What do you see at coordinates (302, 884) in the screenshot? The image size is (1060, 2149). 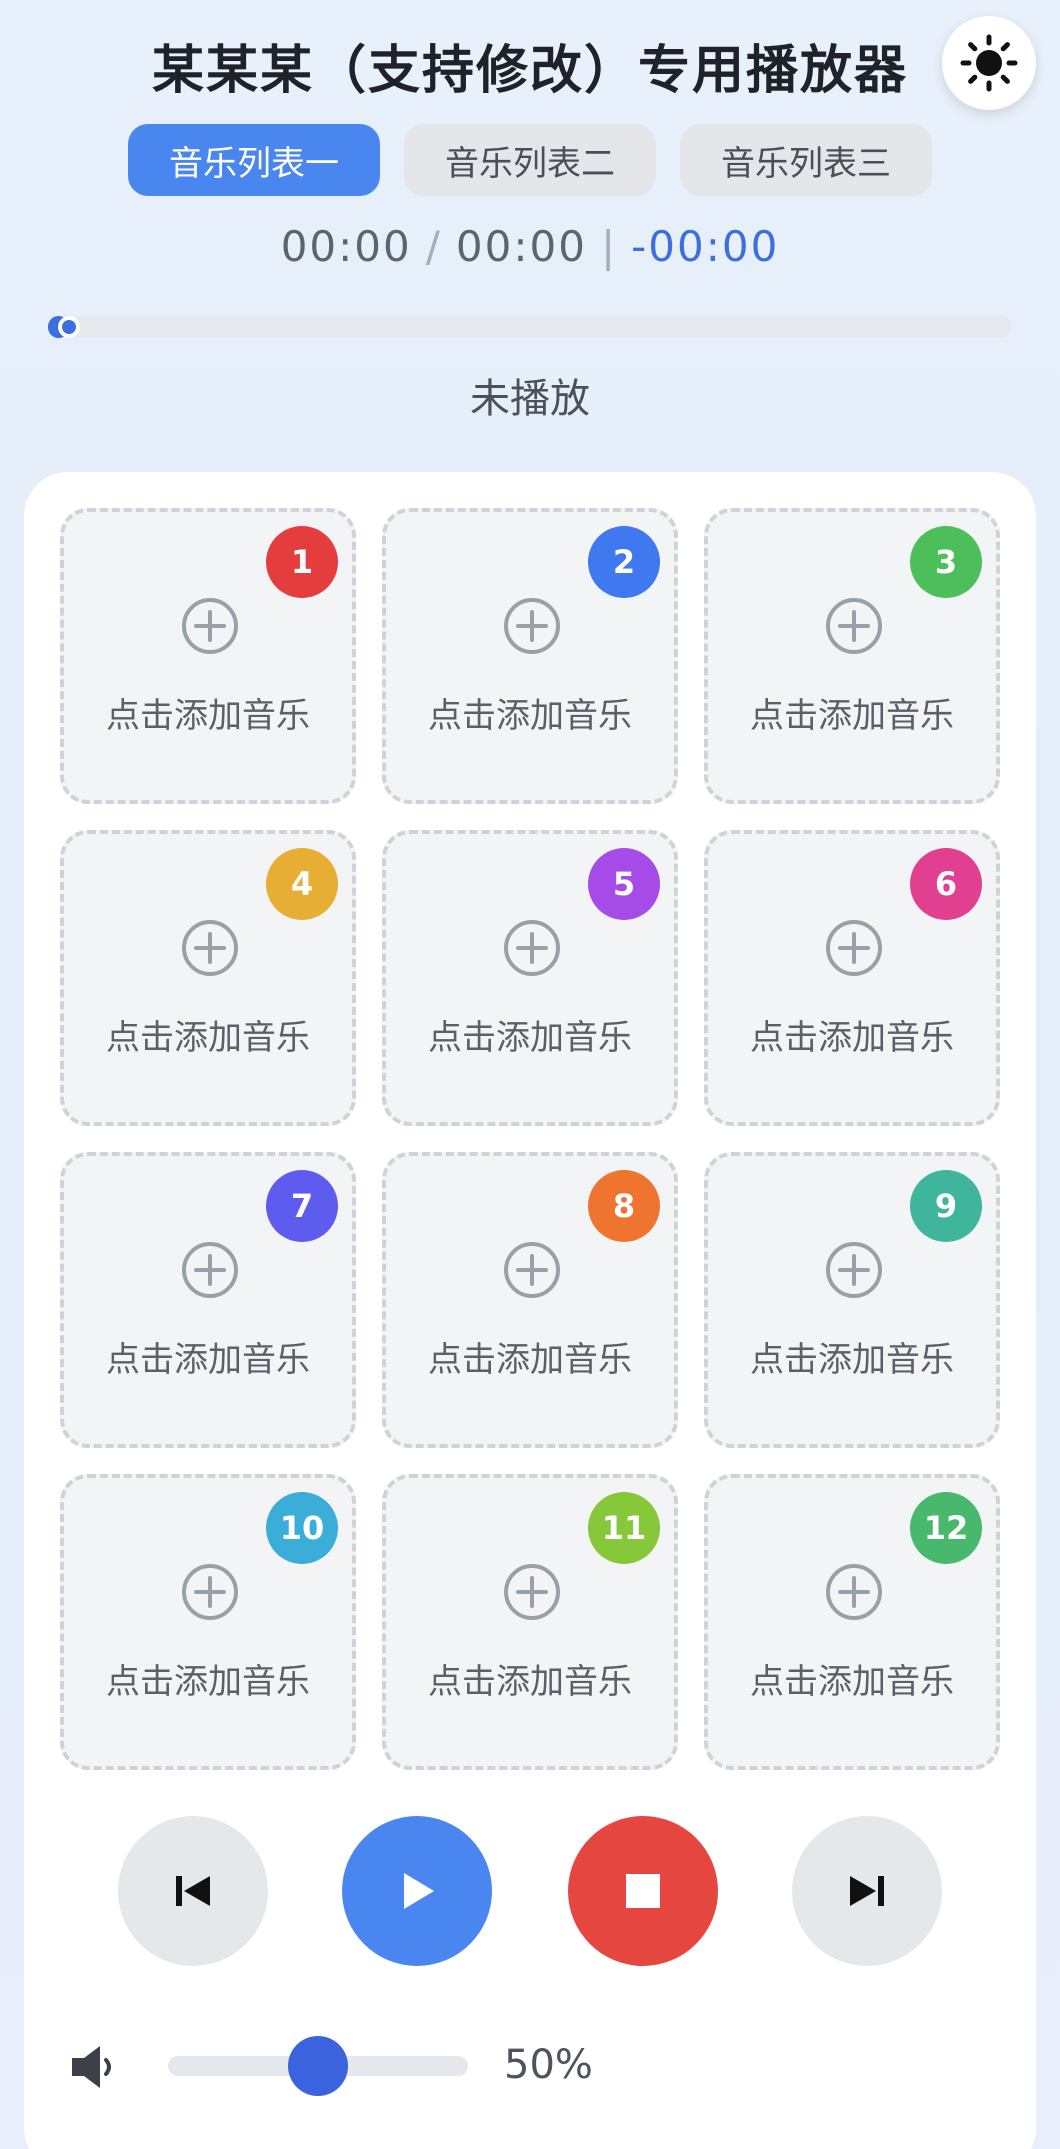 I see `slot-number-badge: 4` at bounding box center [302, 884].